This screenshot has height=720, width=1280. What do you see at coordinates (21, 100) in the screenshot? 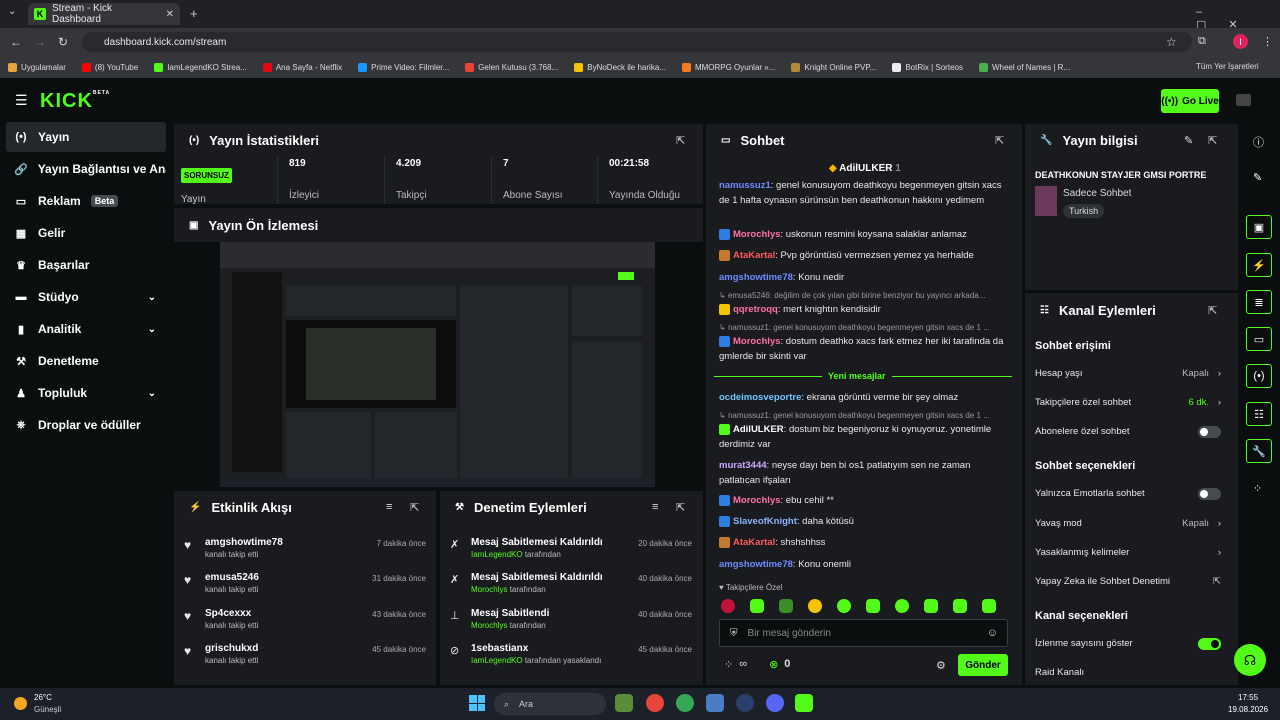
I see `hamburger-icon: ☰` at bounding box center [21, 100].